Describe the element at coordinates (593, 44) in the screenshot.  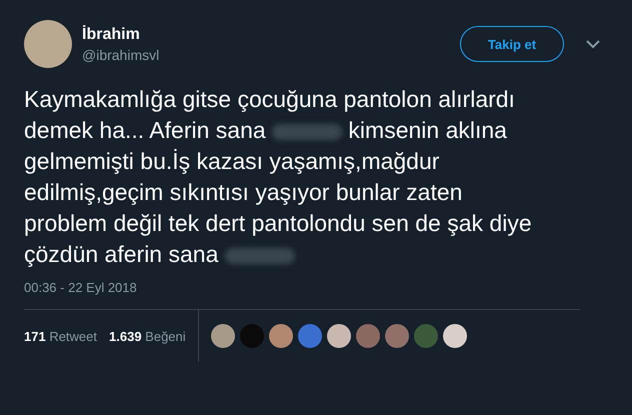
I see `caret-icon` at that location.